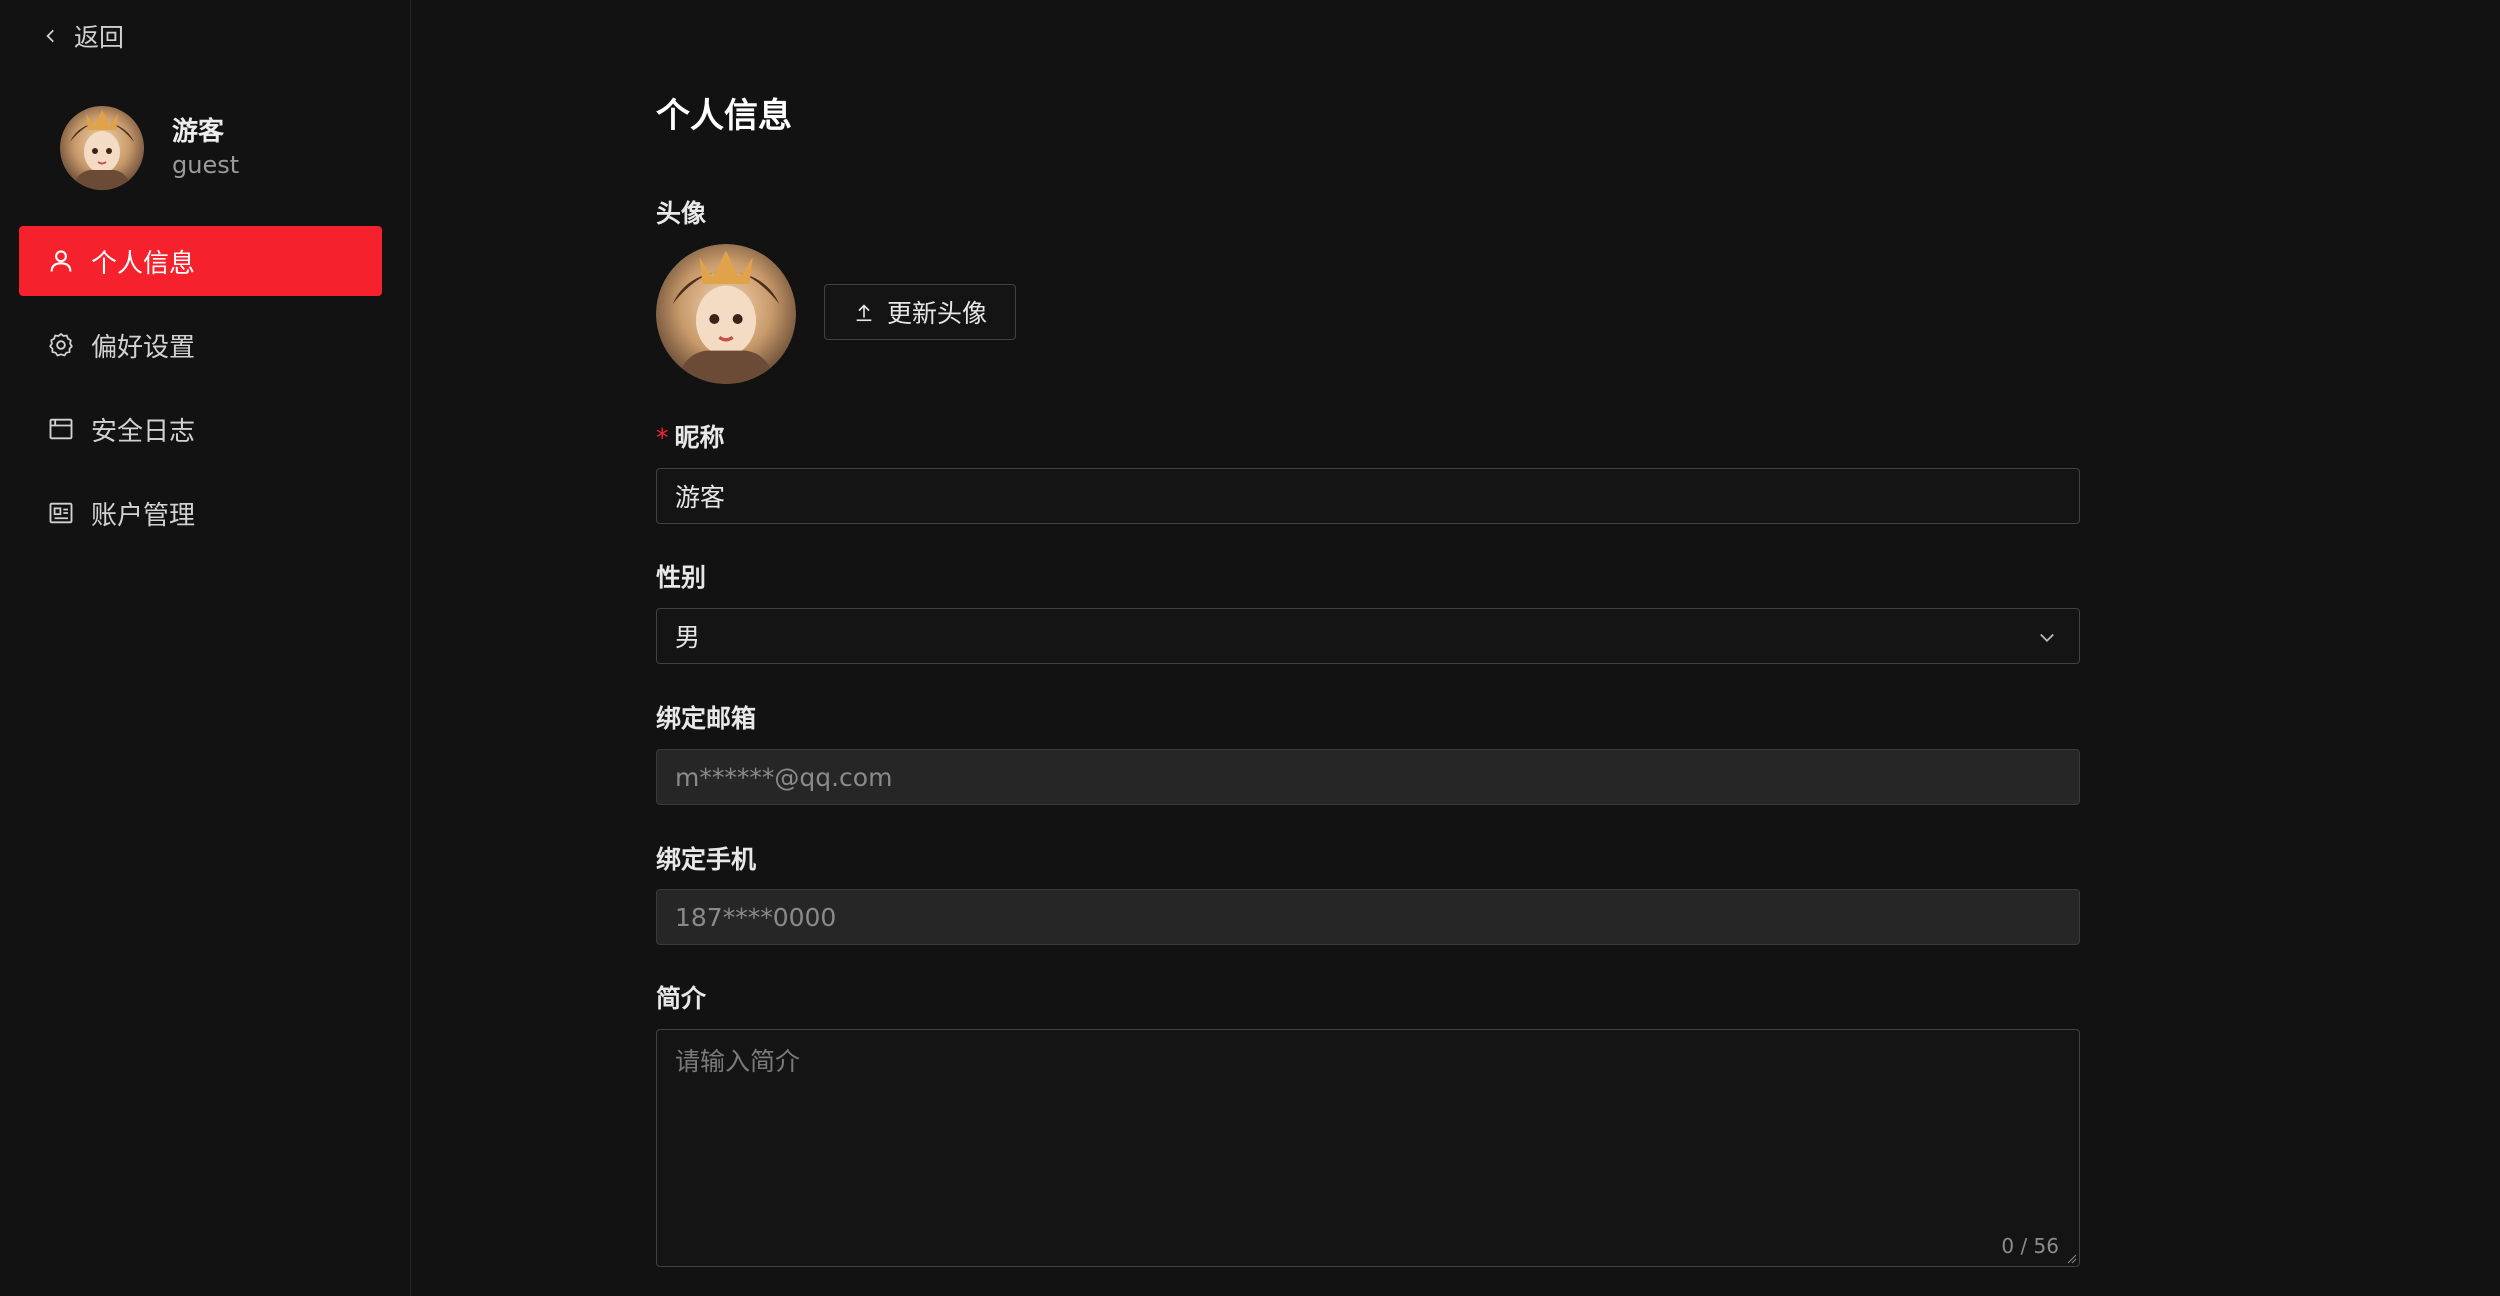  I want to click on gender-value: 男, so click(688, 637).